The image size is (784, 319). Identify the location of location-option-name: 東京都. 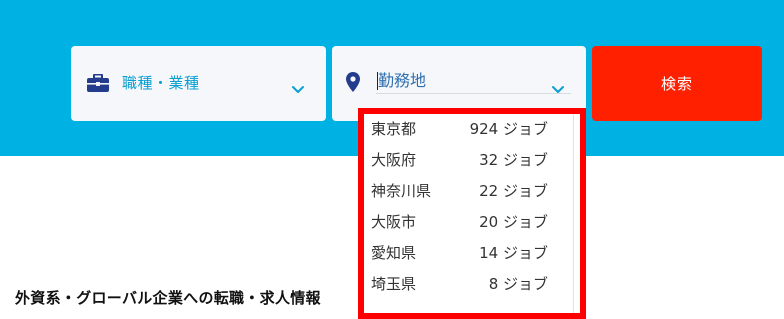
(394, 129).